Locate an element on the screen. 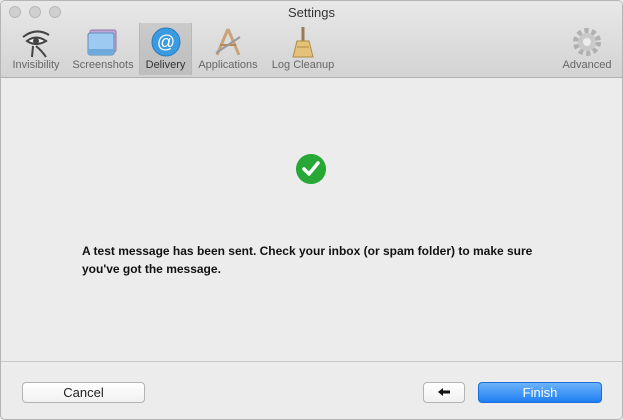 This screenshot has width=623, height=420. tab-invisibility: Invisibility is located at coordinates (36, 49).